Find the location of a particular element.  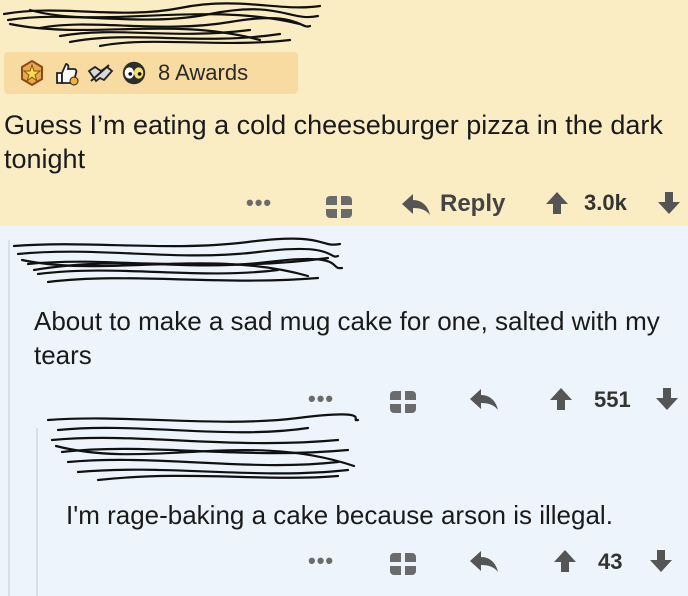

score-value: 551 is located at coordinates (612, 400).